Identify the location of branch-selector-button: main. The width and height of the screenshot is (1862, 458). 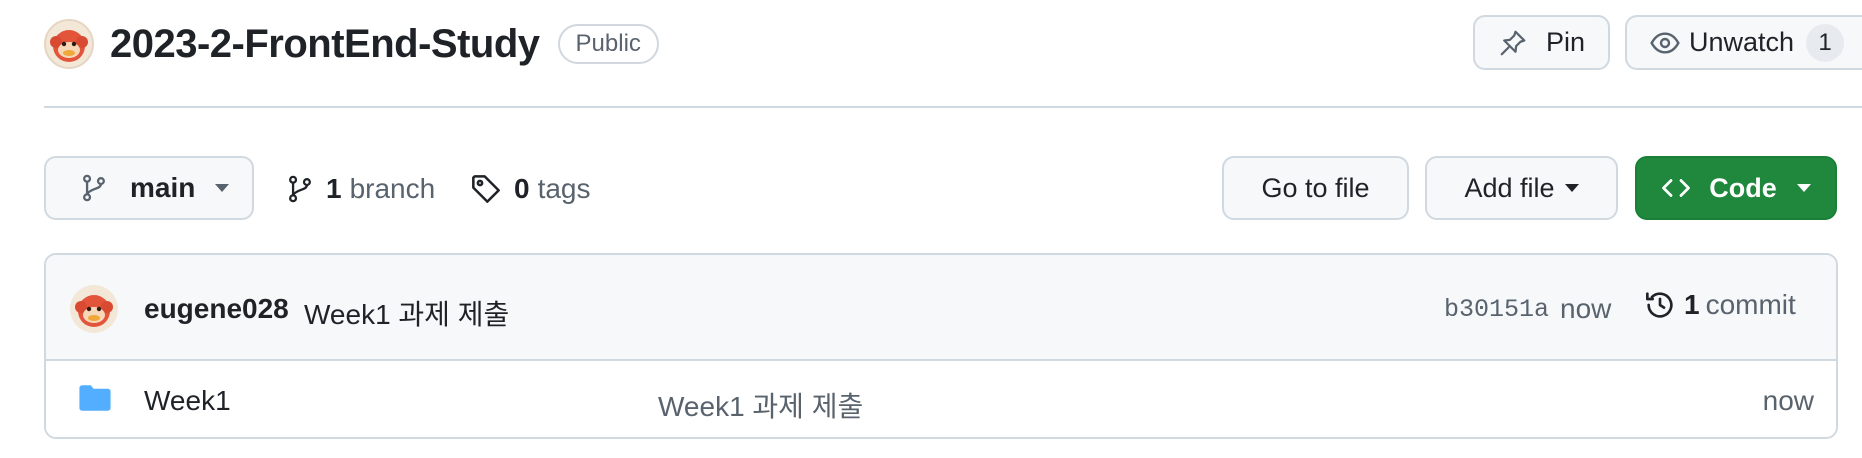
(149, 188).